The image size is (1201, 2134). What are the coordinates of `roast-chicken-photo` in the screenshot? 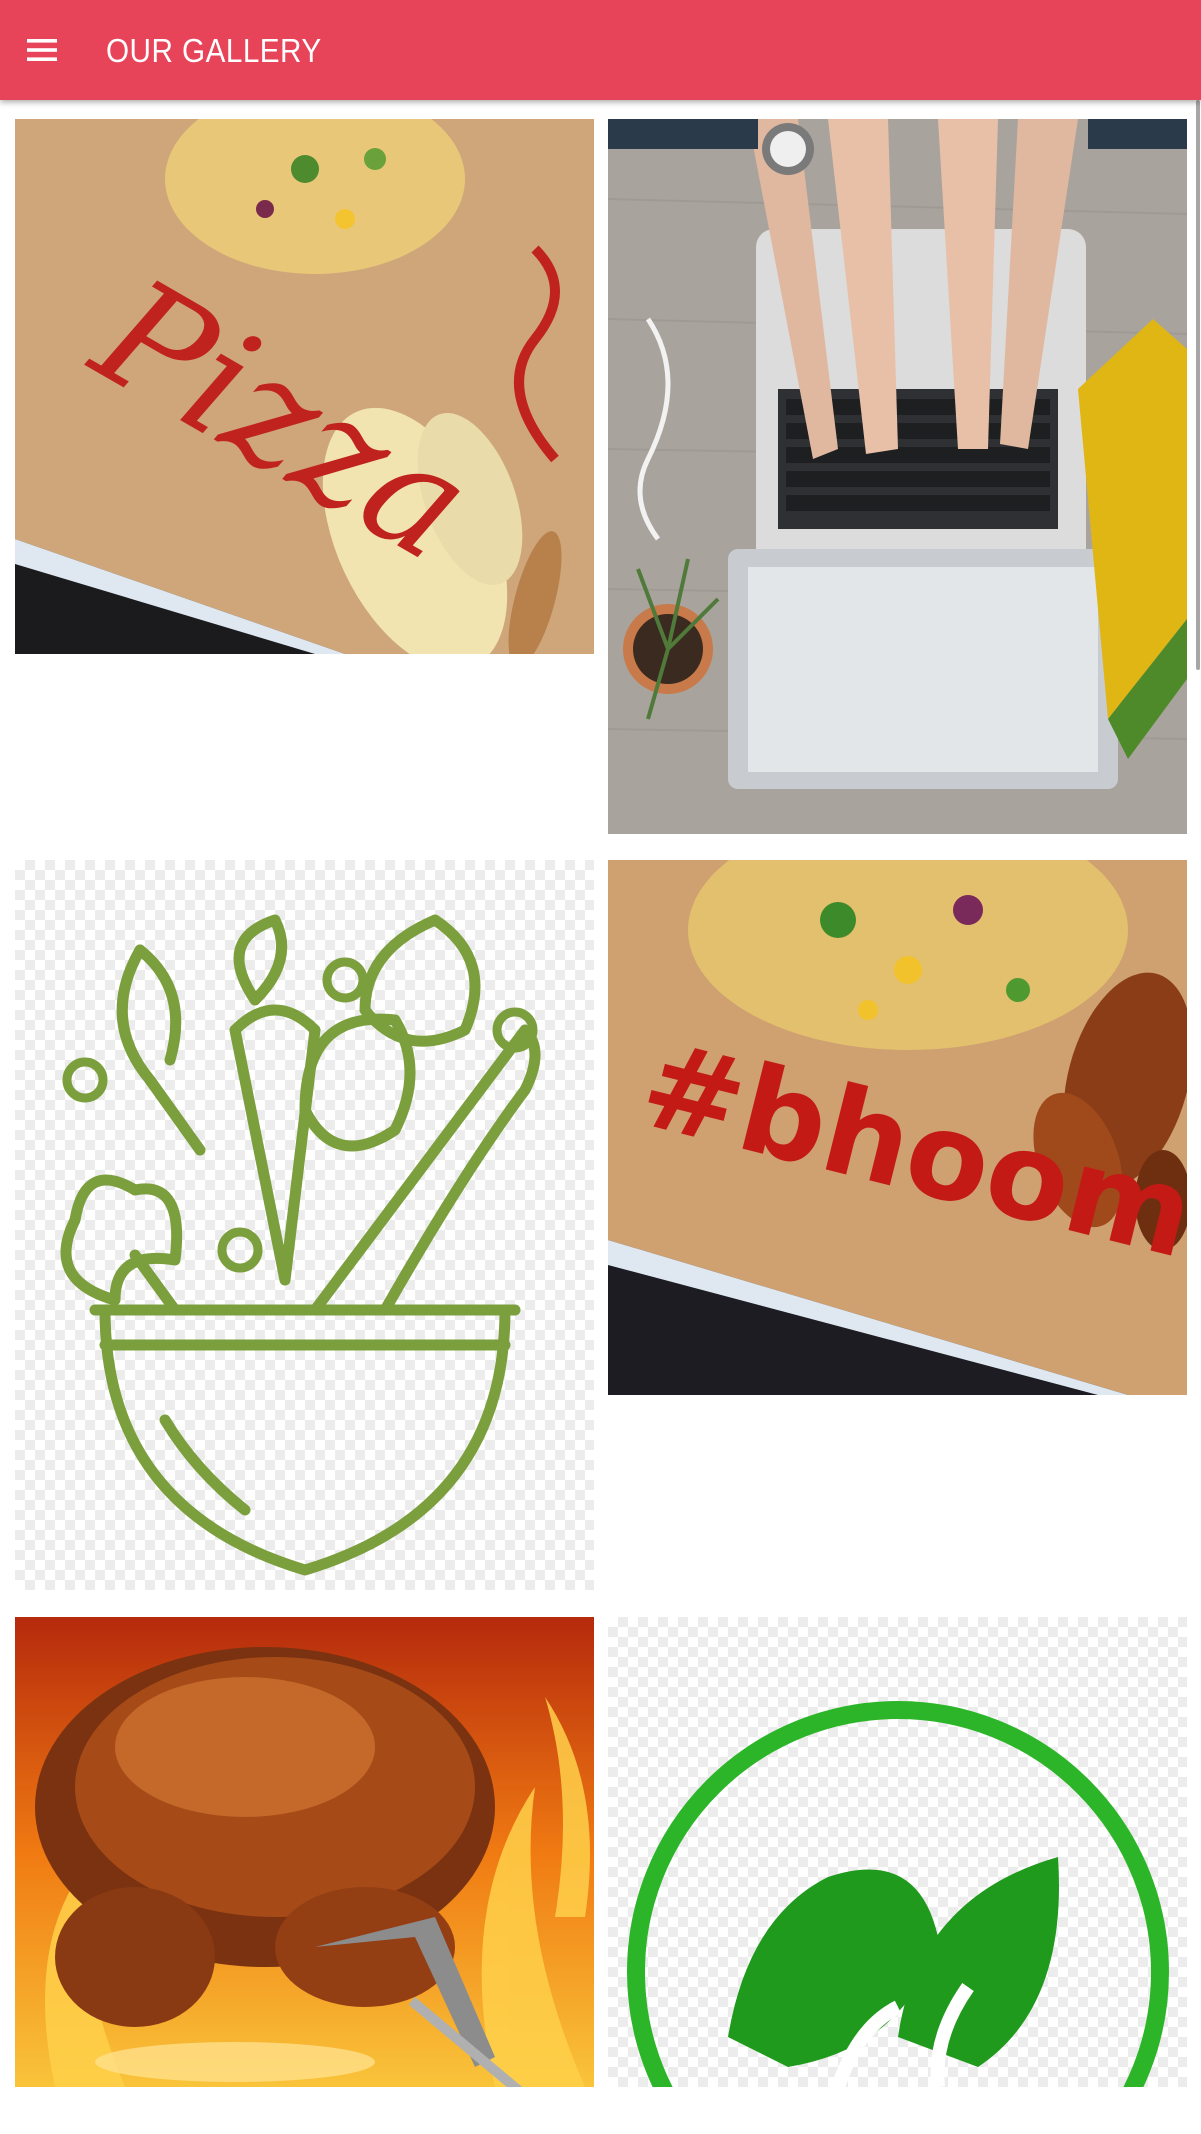 It's located at (304, 1852).